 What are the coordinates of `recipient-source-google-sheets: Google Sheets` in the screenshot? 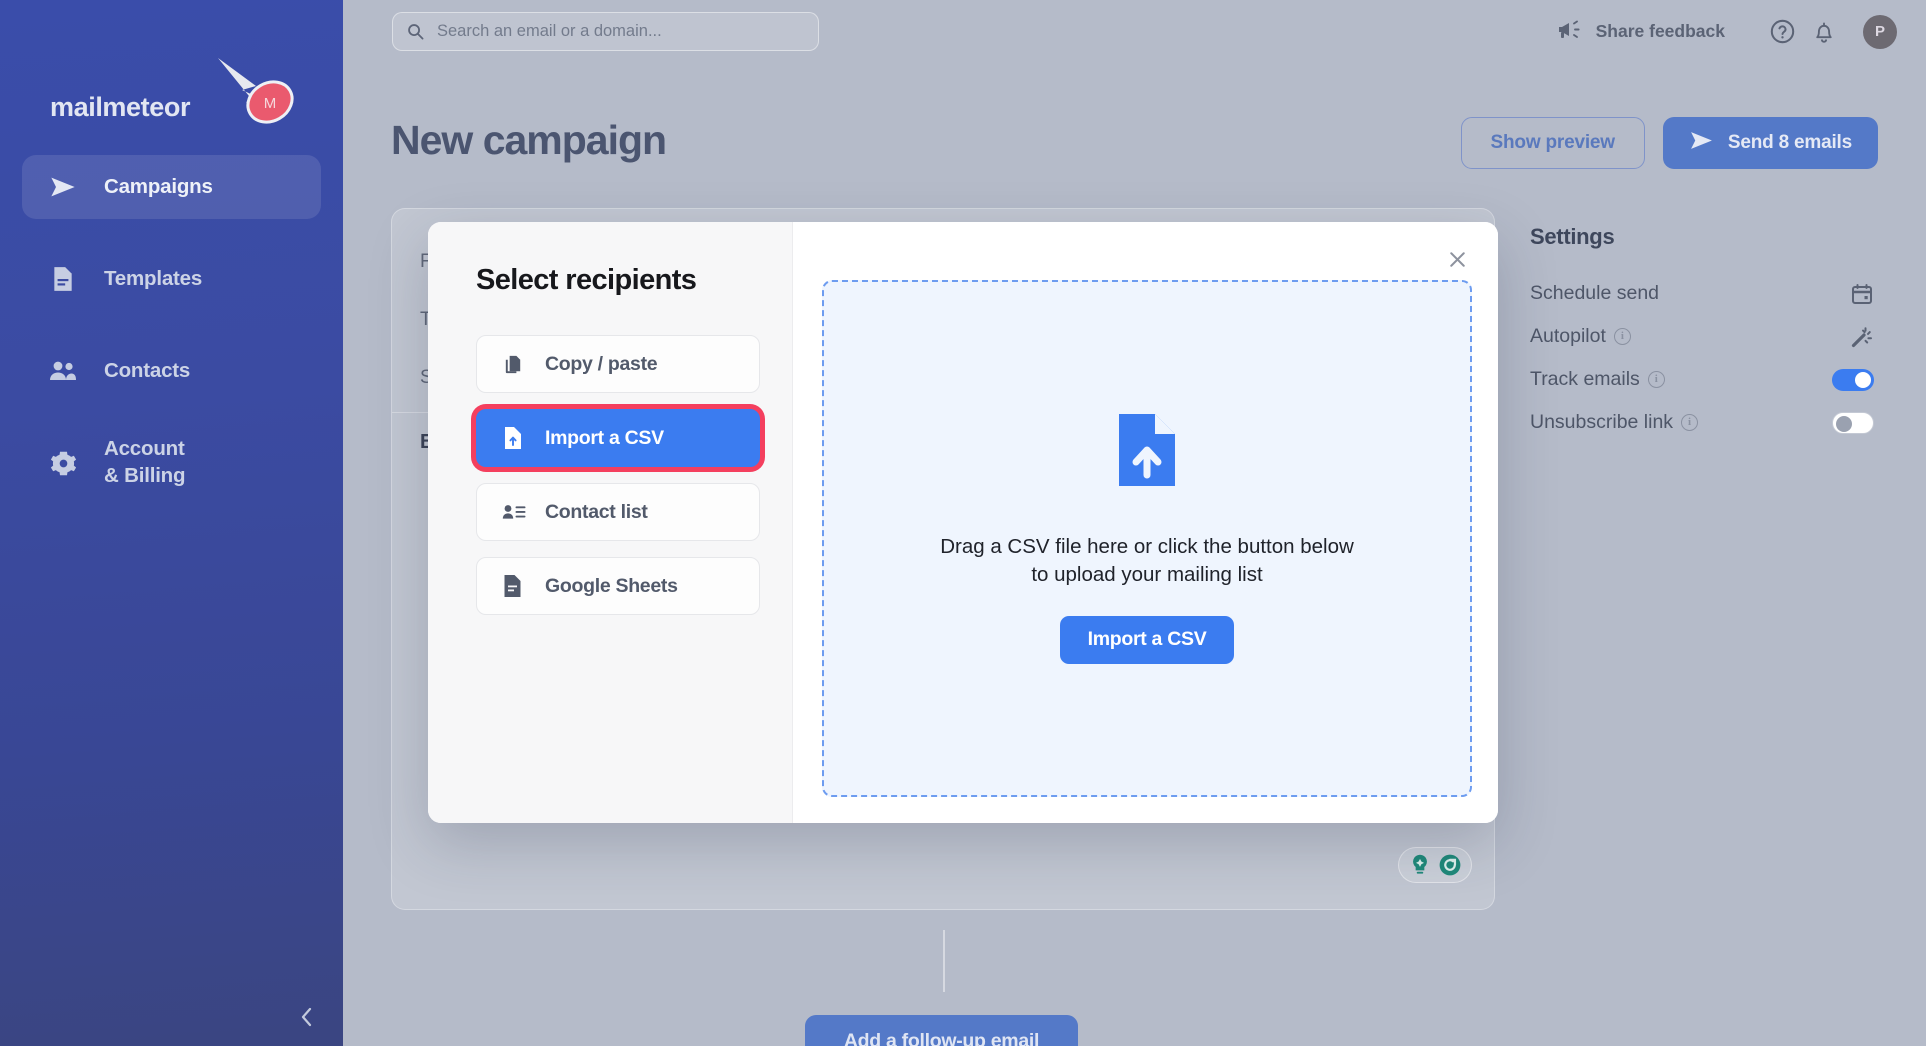 It's located at (618, 586).